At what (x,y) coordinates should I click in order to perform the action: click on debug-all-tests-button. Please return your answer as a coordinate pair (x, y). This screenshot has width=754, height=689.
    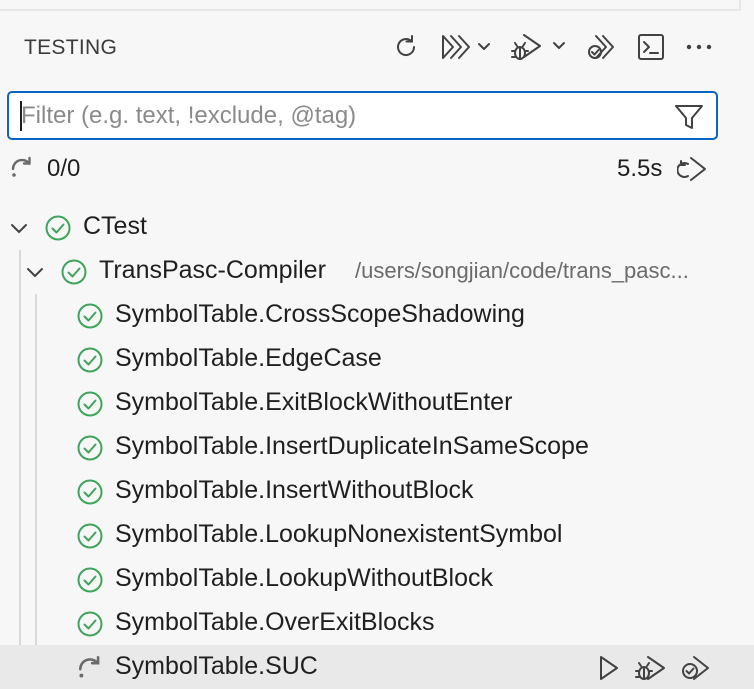
    Looking at the image, I should click on (538, 47).